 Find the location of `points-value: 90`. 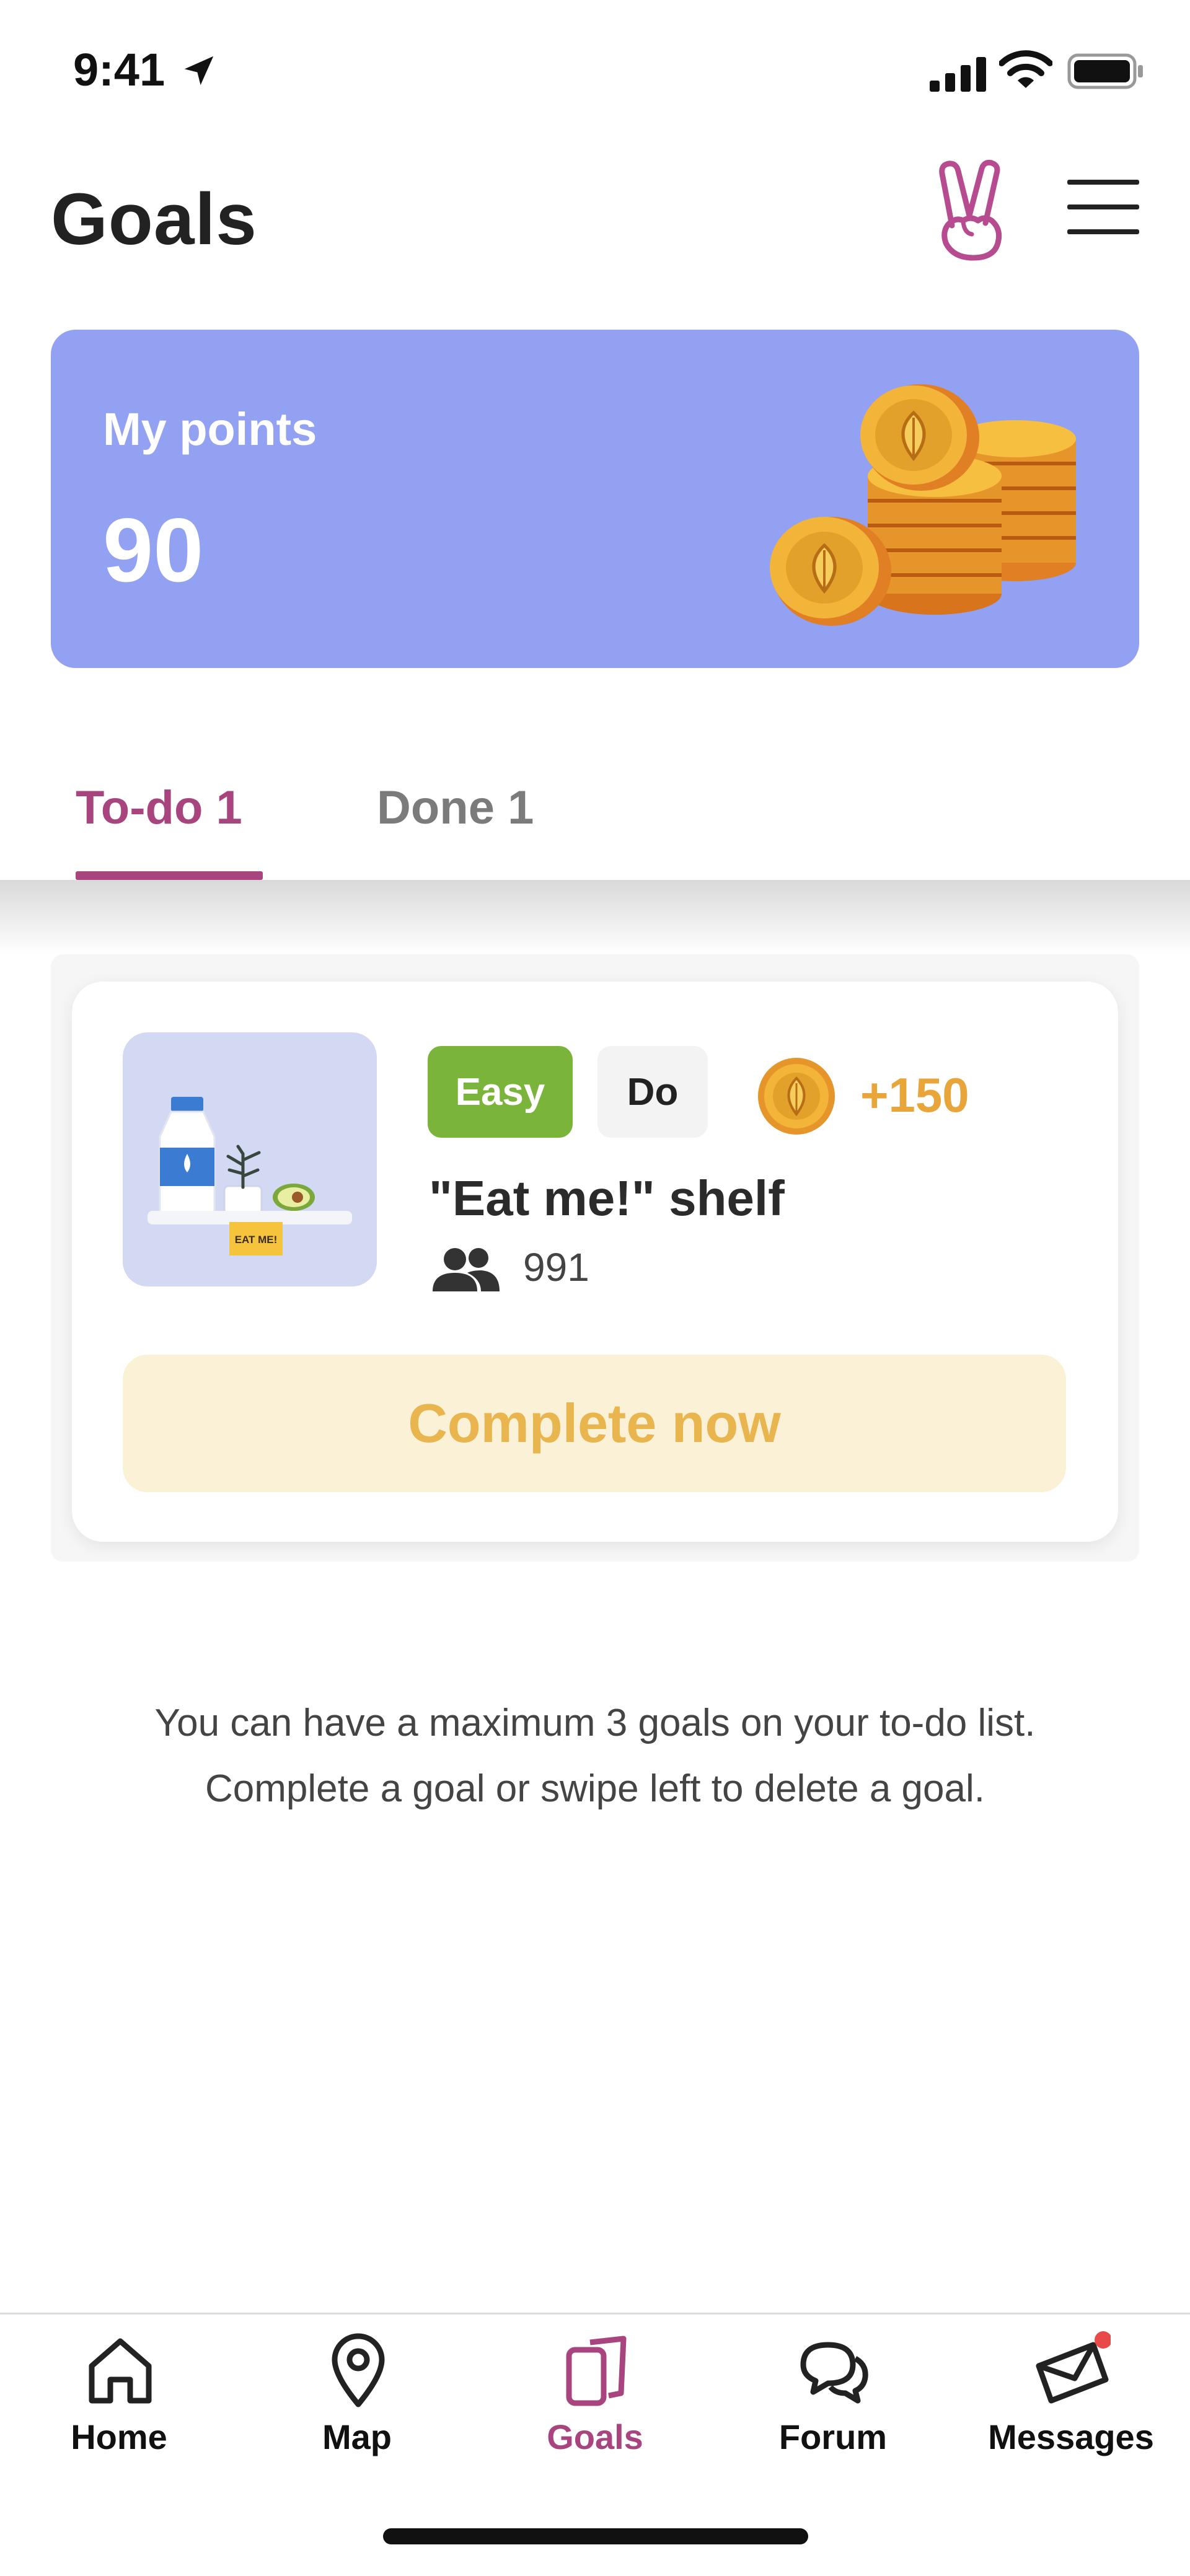

points-value: 90 is located at coordinates (153, 550).